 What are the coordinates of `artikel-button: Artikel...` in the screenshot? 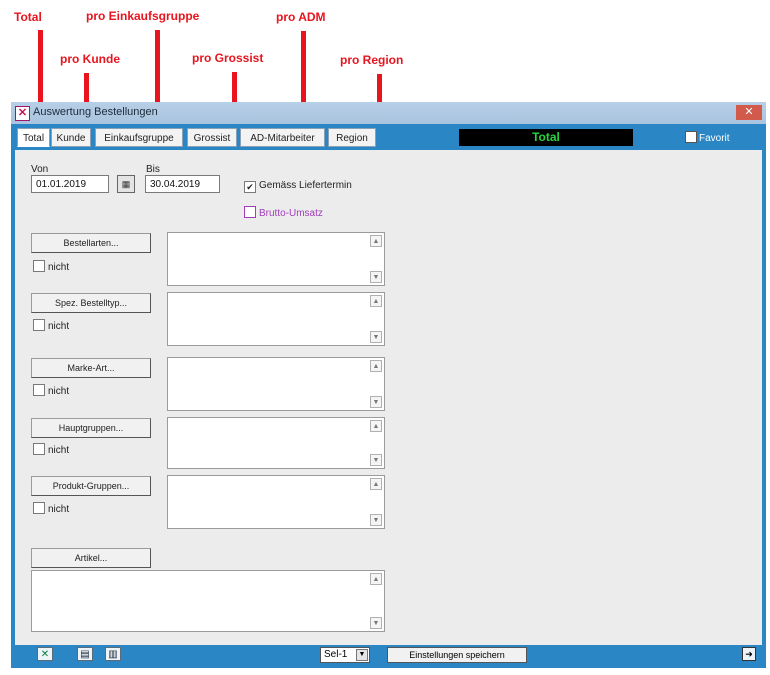 It's located at (91, 558).